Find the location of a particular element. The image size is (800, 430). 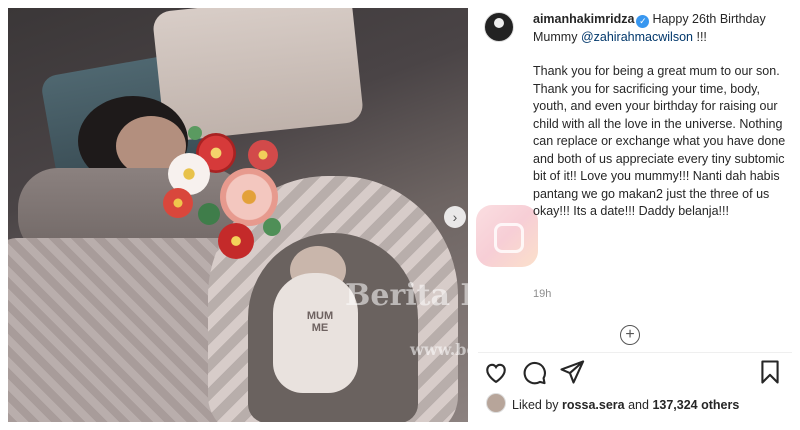

likes-summary: Liked by rossa.sera and 137,324 others is located at coordinates (612, 404).